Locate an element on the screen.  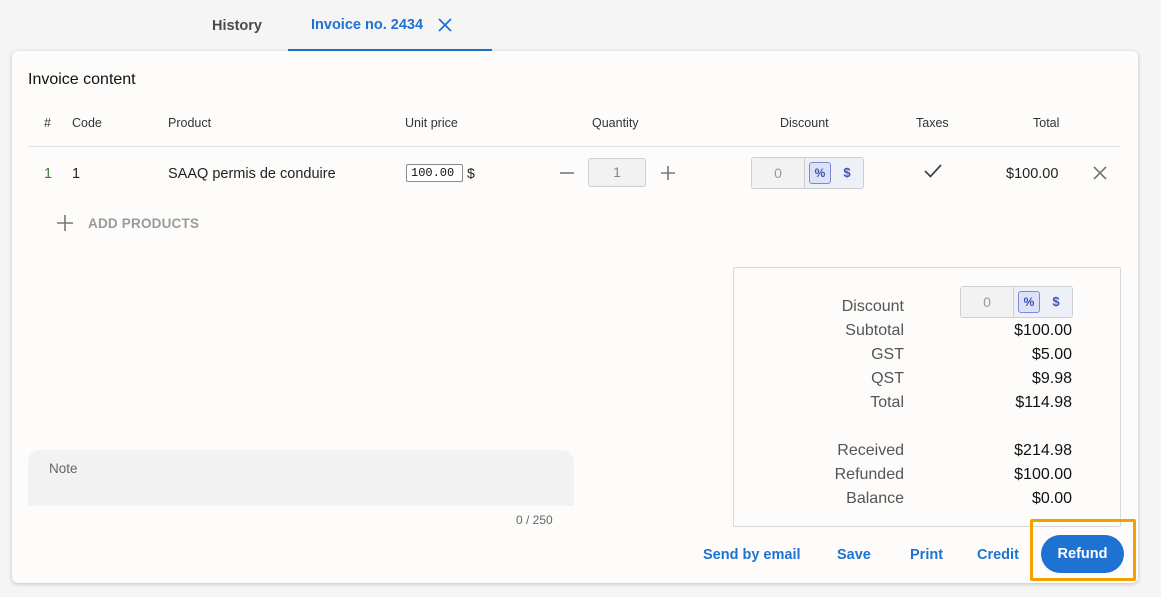
summary-received-value: $214.98 is located at coordinates (1043, 450).